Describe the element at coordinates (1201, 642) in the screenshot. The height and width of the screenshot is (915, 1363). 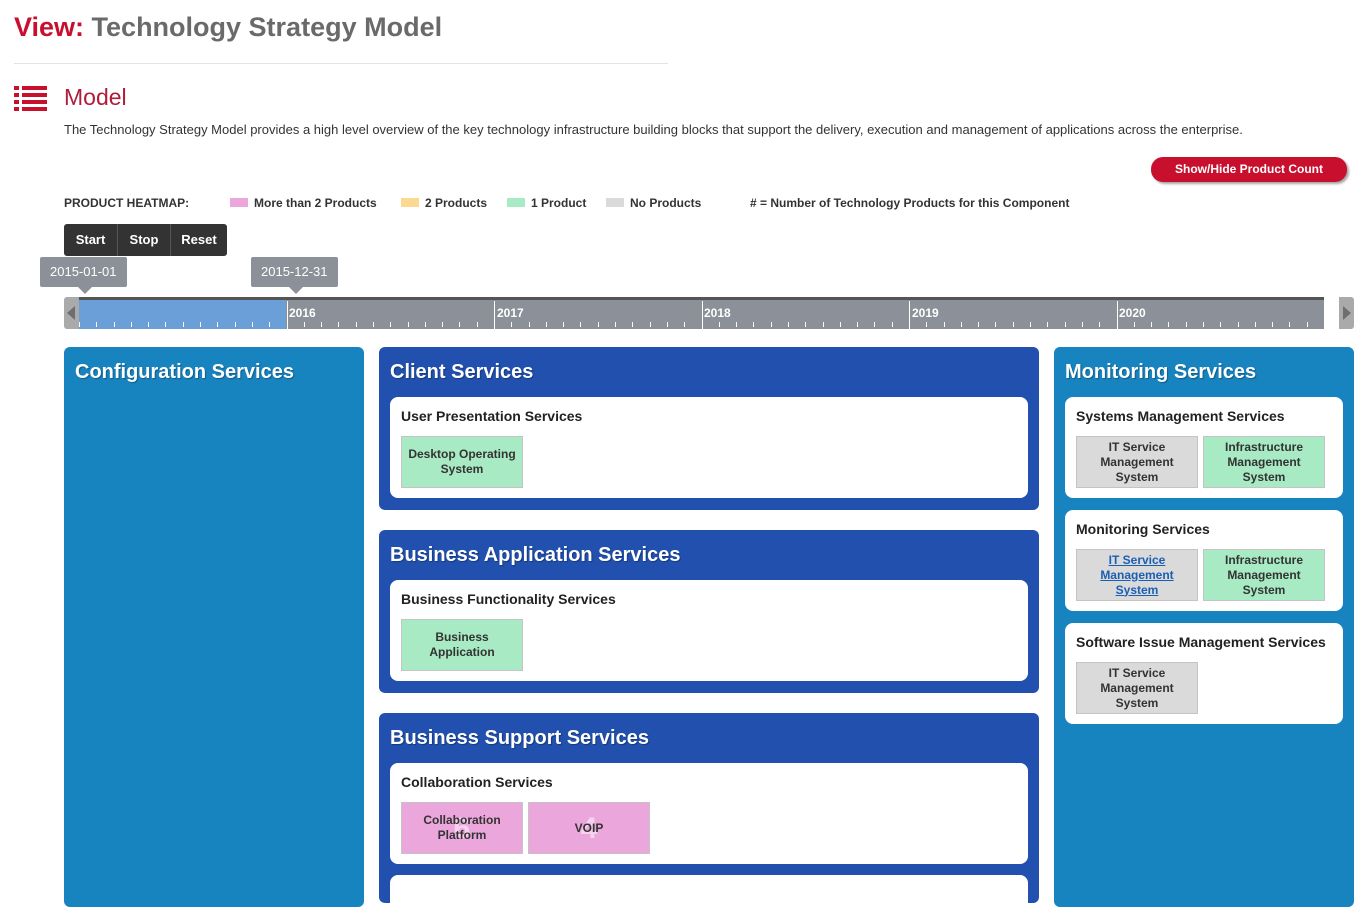
I see `group-title: Software Issue Management Services` at that location.